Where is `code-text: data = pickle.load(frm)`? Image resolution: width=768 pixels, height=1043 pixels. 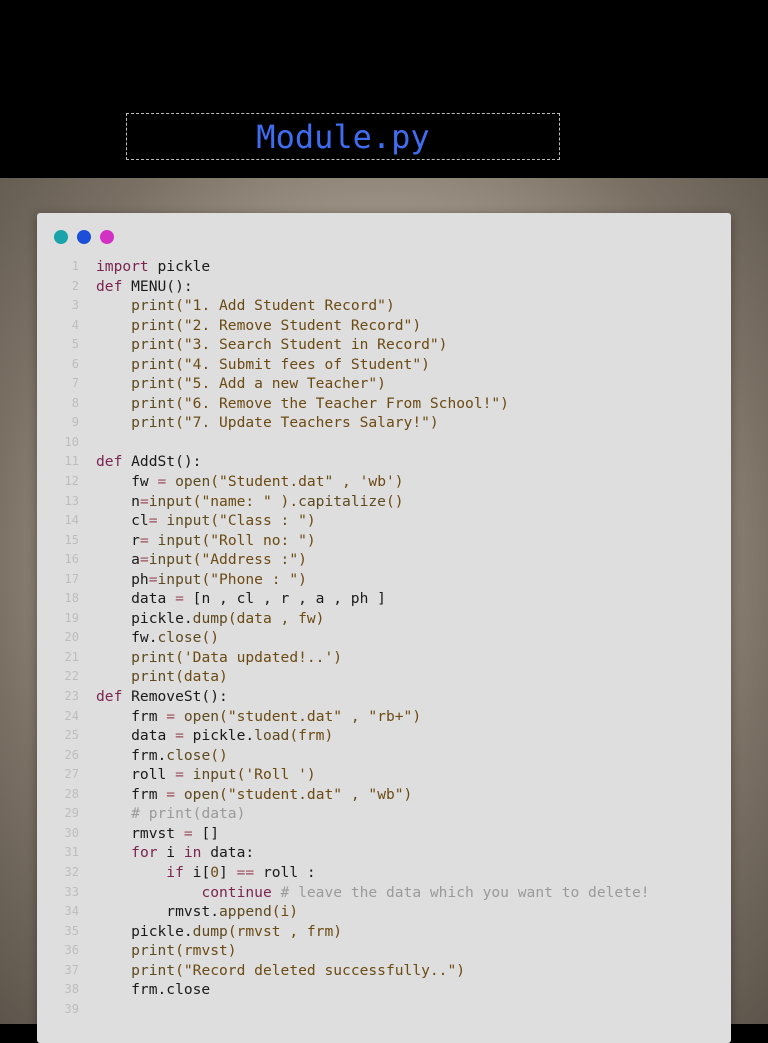 code-text: data = pickle.load(frm) is located at coordinates (214, 736).